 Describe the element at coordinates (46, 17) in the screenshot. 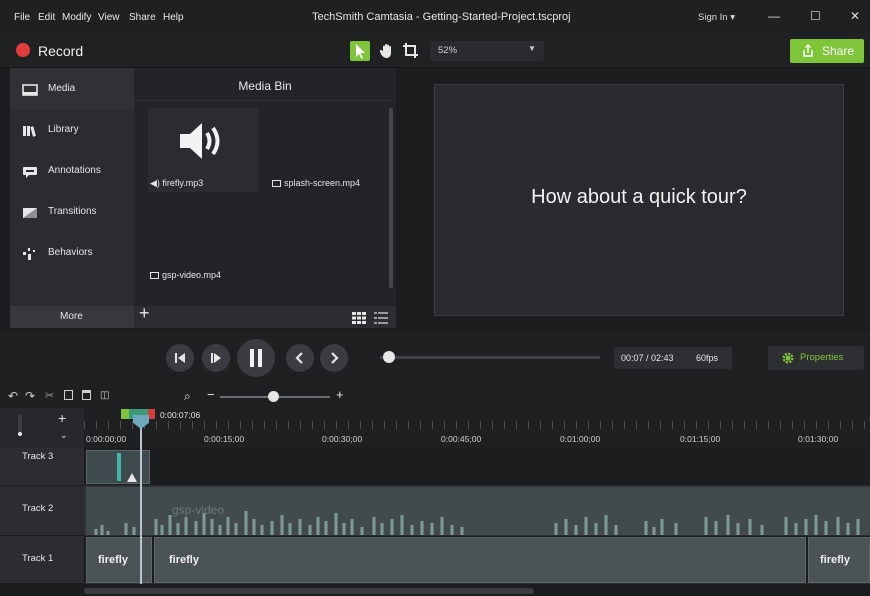

I see `menu-edit: Edit` at that location.